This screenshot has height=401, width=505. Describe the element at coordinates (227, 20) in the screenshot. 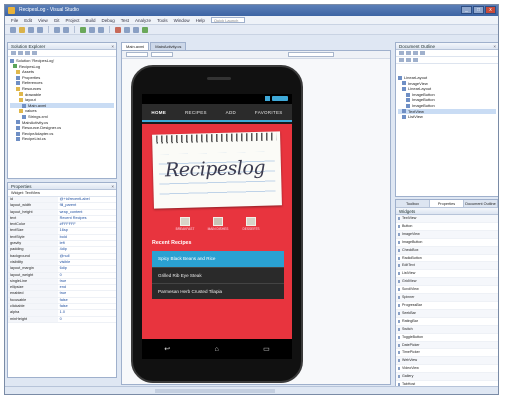

I see `quick-launch-input: Quick Launch` at that location.